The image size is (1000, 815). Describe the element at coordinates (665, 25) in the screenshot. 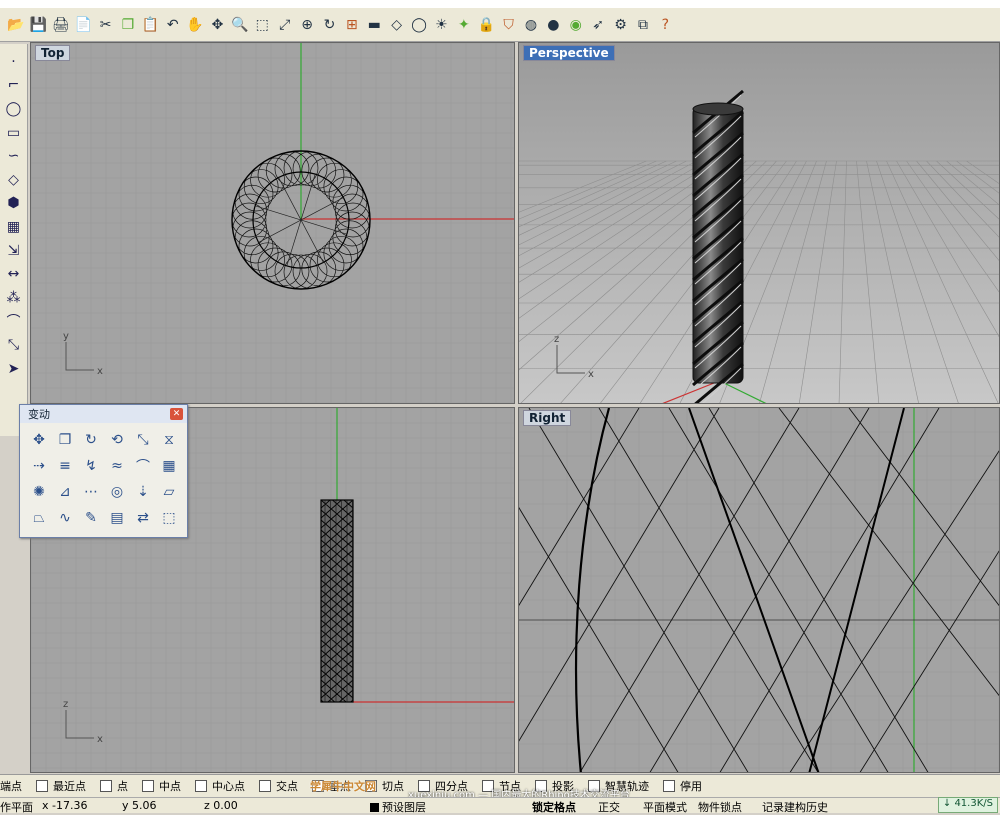

I see `help-icon: ?` at that location.